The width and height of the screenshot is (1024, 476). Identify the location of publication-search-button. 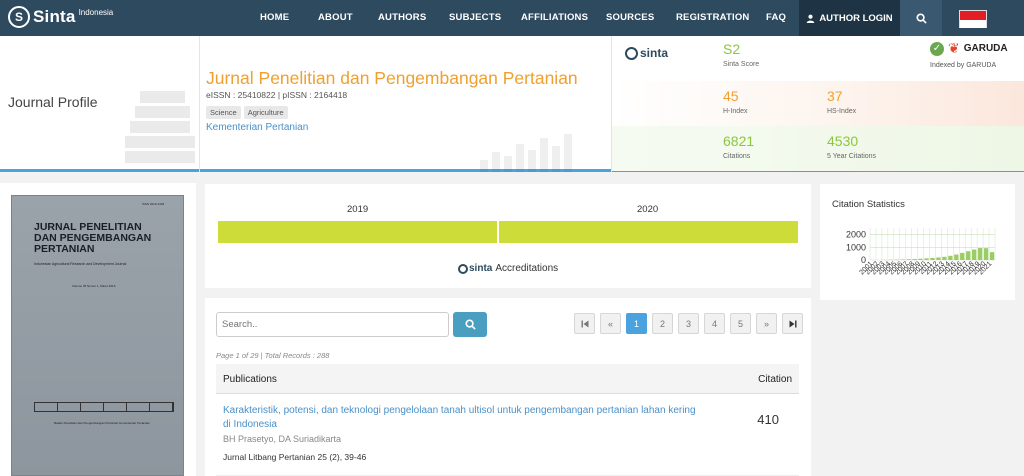
(470, 324).